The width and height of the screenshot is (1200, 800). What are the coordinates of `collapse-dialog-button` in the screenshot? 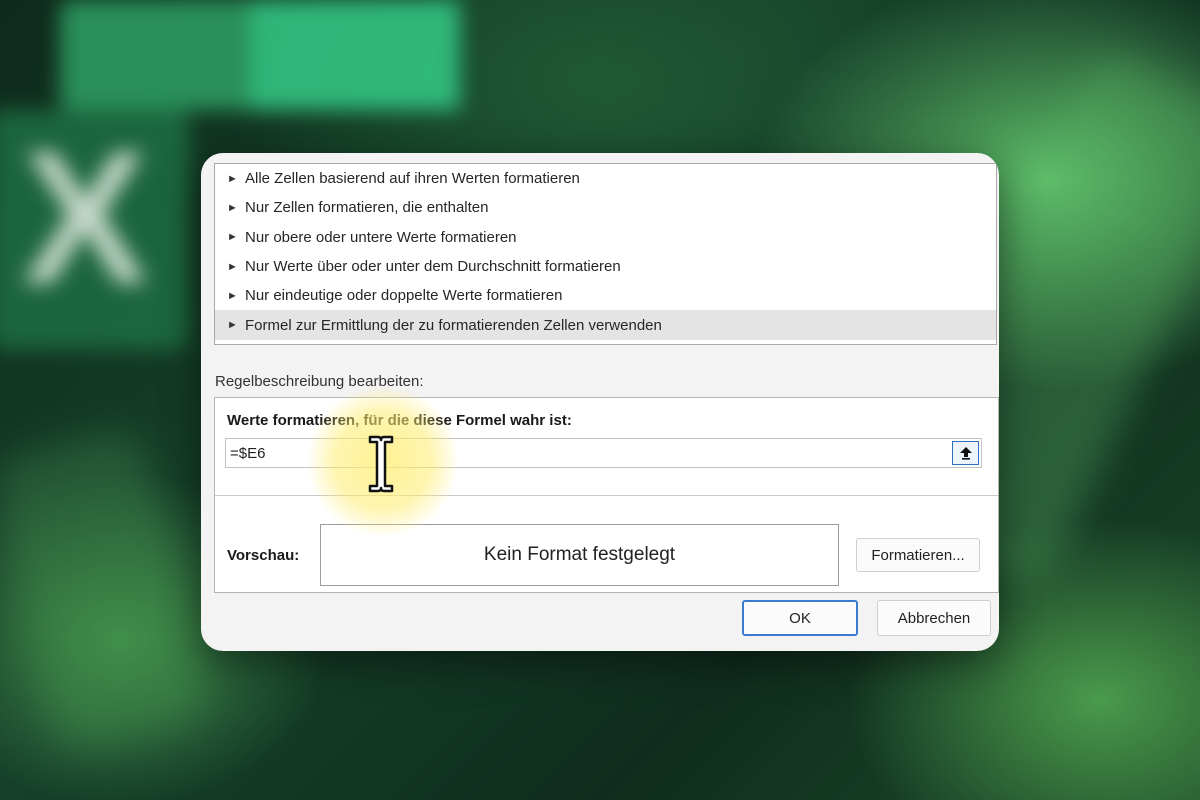 It's located at (965, 453).